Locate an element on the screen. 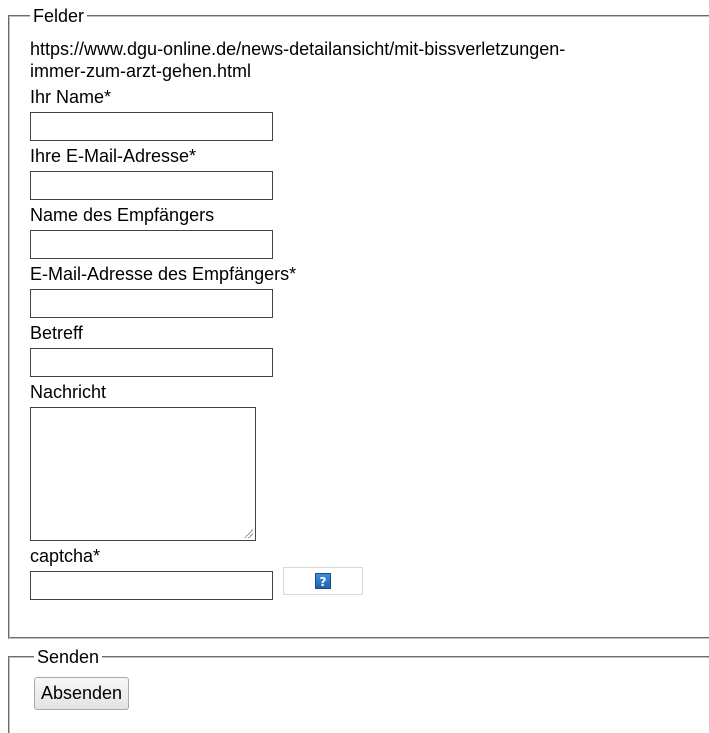 The width and height of the screenshot is (709, 733). your-email-row: Ihre E-Mail-Adresse* is located at coordinates (369, 172).